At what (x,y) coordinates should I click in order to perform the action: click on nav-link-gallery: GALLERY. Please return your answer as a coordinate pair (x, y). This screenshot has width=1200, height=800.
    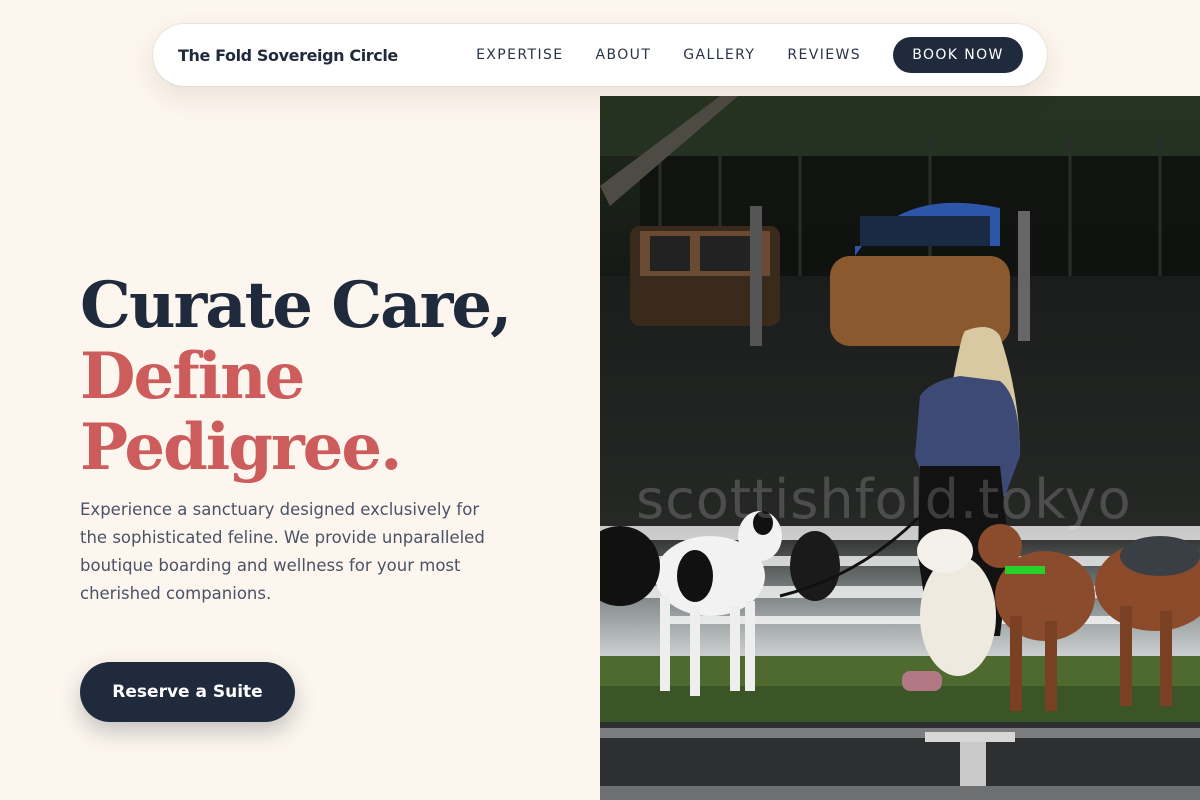
    Looking at the image, I should click on (719, 55).